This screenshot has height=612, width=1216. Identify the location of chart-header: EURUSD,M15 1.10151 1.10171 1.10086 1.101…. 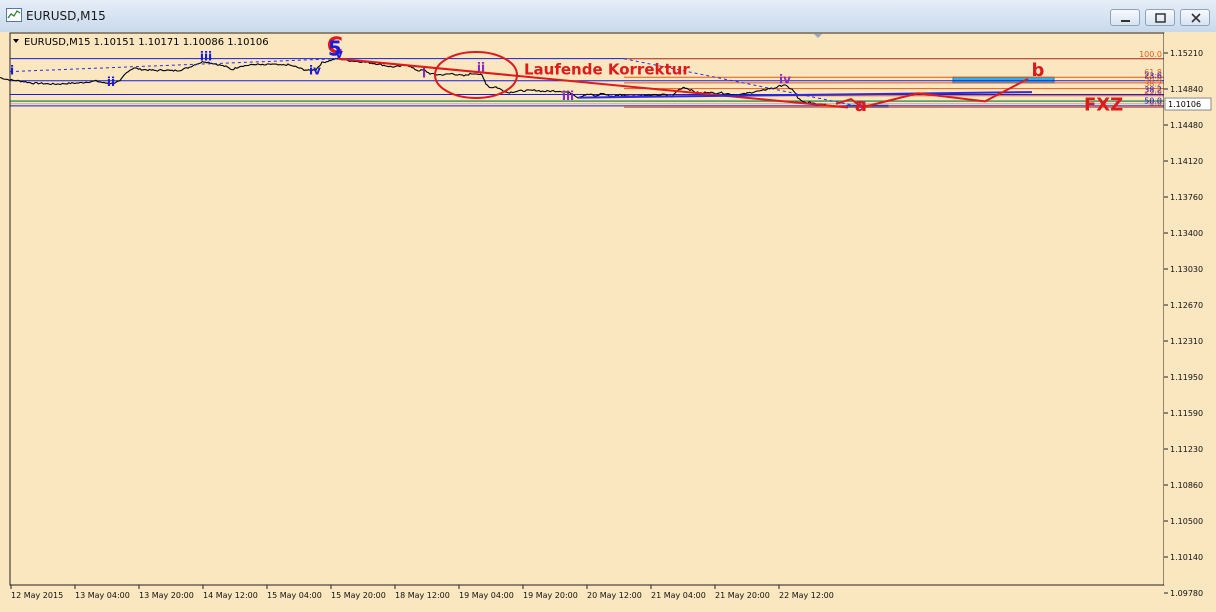
(146, 42).